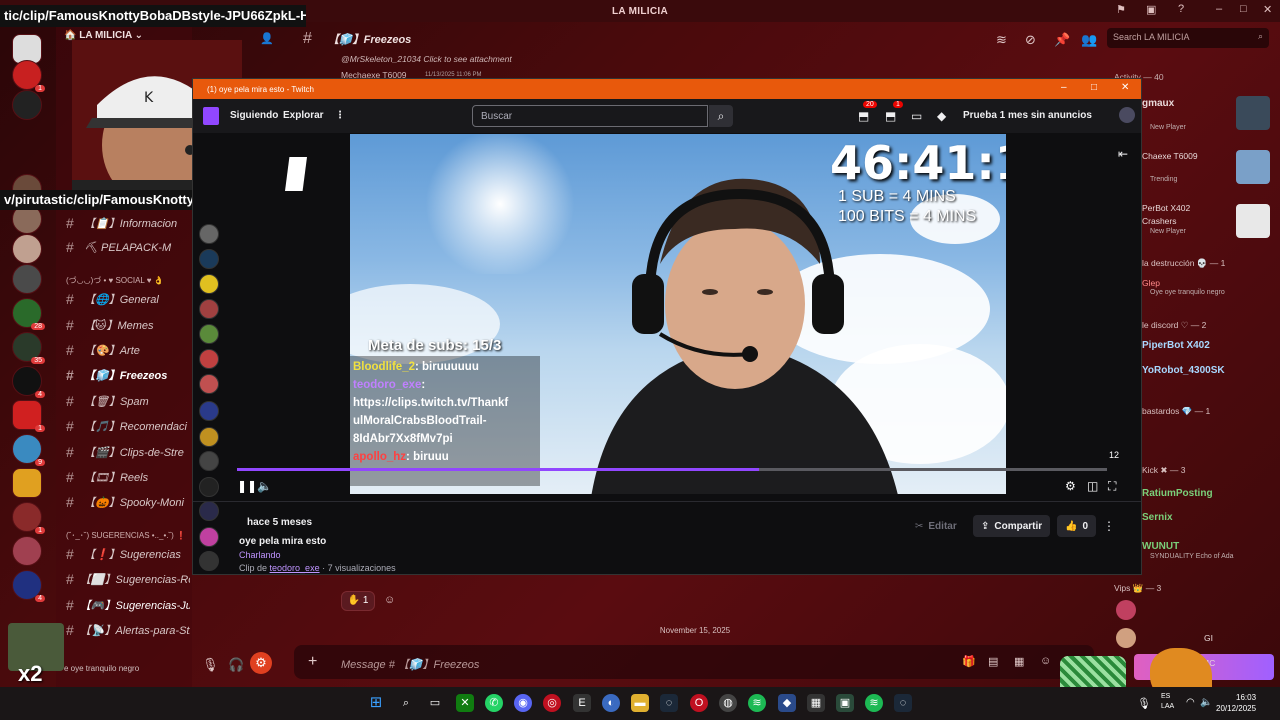 The width and height of the screenshot is (1280, 720). I want to click on server-icon: 28, so click(28, 314).